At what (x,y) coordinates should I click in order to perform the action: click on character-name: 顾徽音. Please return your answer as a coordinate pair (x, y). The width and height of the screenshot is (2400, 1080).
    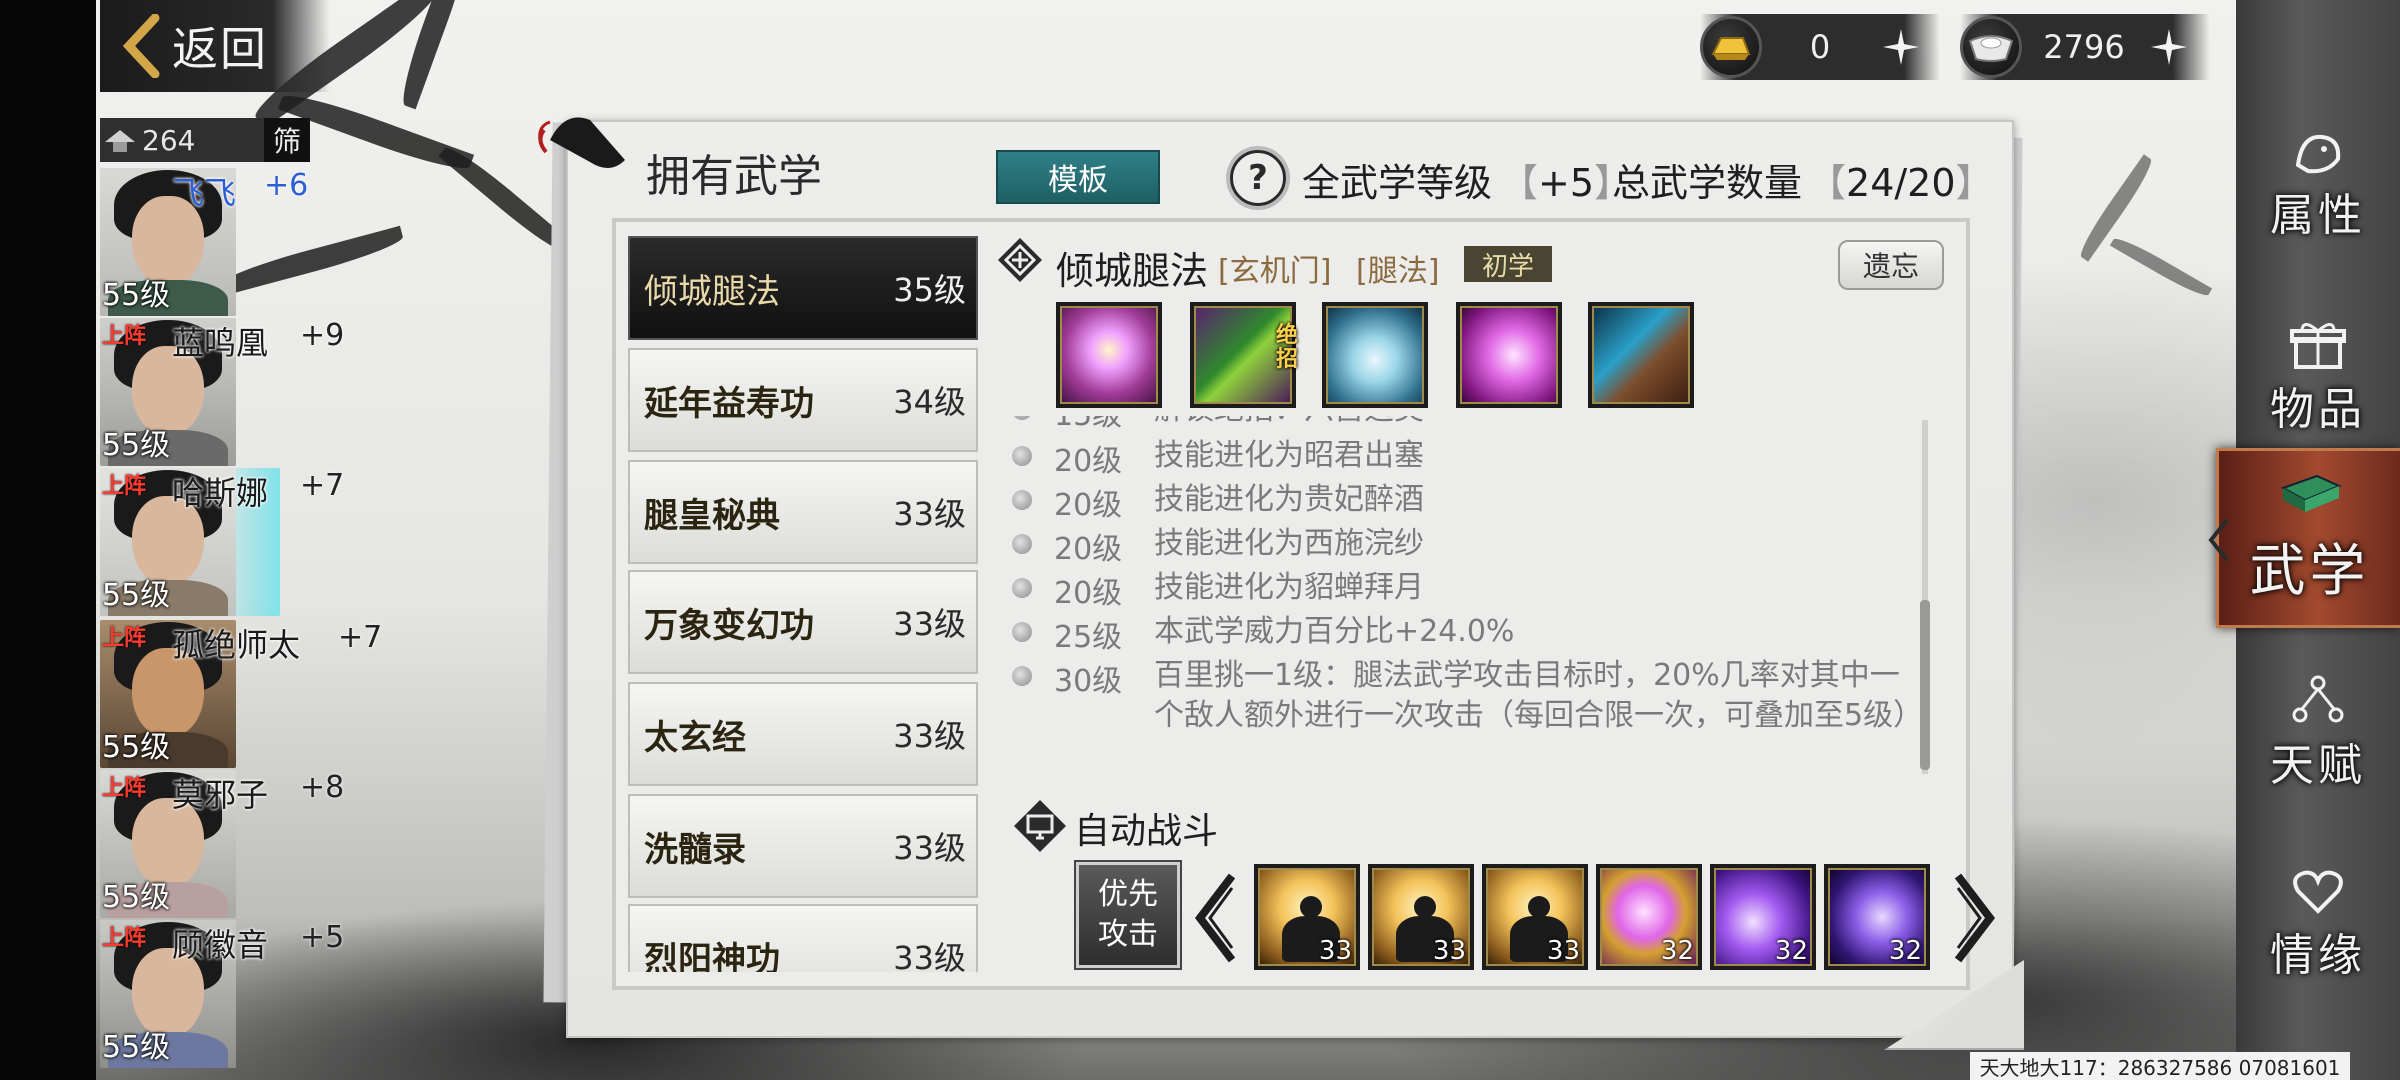
    Looking at the image, I should click on (220, 945).